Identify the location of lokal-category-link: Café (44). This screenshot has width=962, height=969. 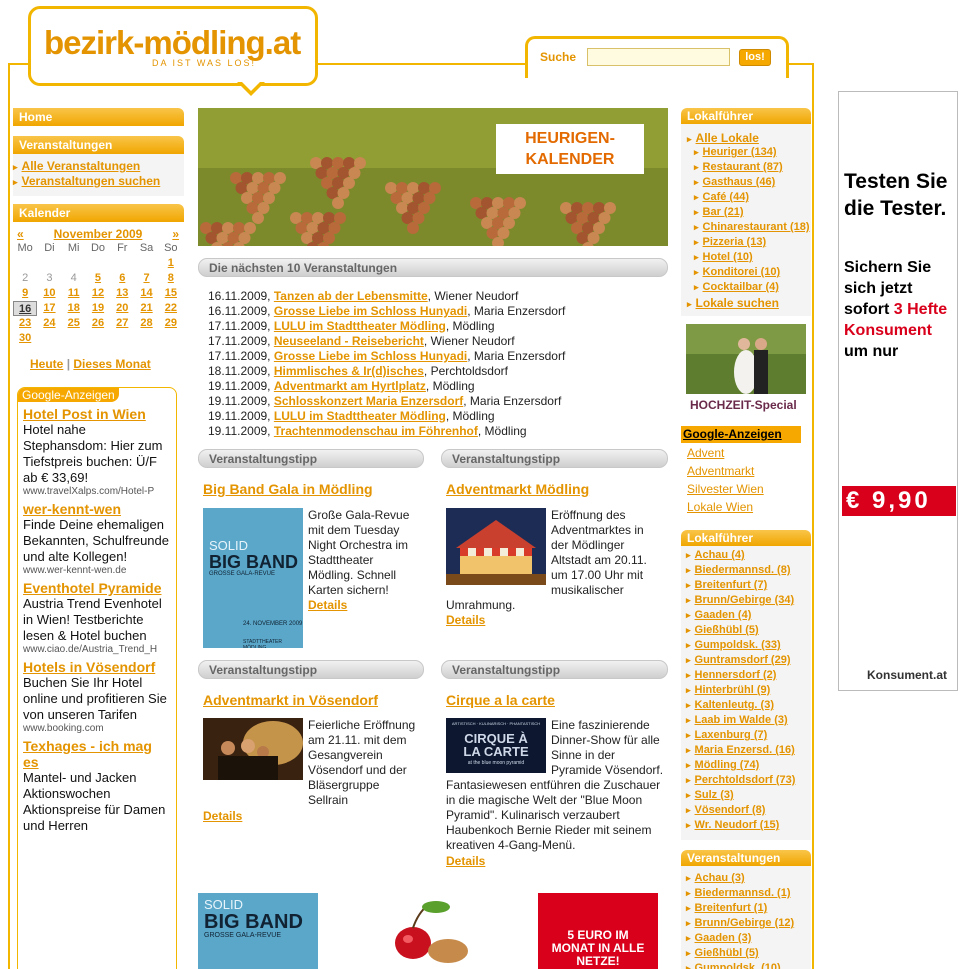
(726, 197).